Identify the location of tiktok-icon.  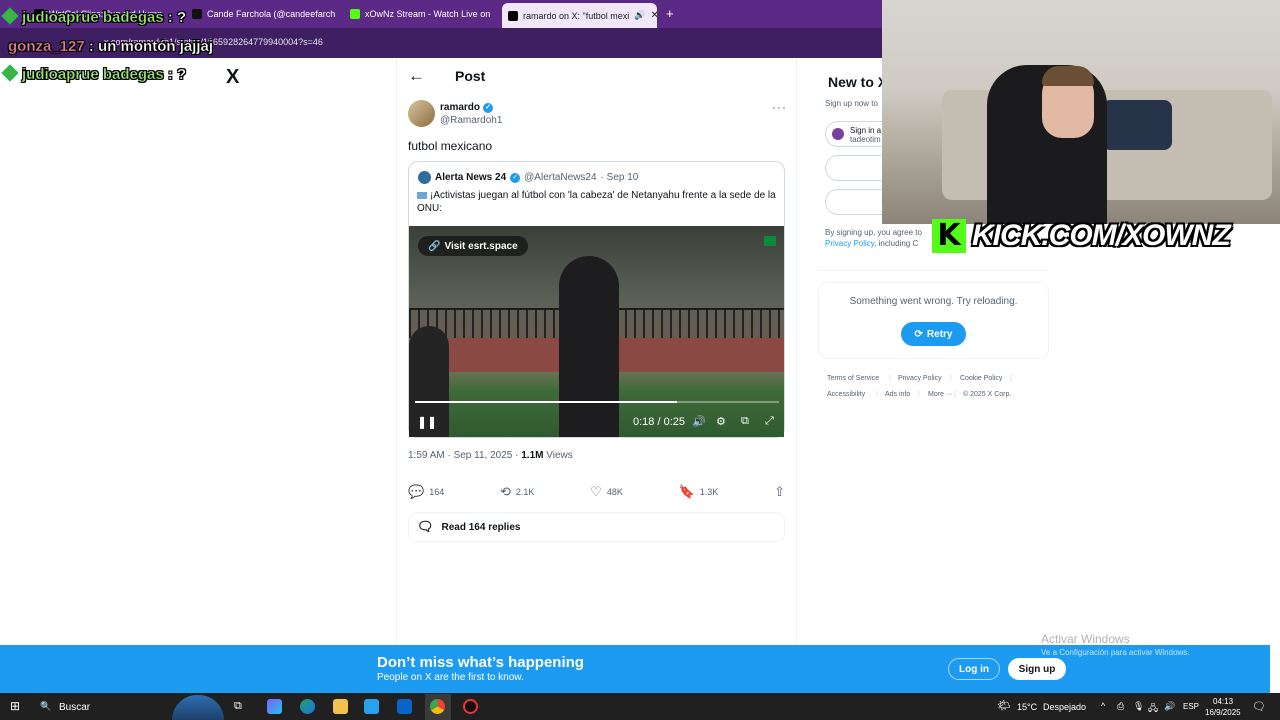
(197, 14).